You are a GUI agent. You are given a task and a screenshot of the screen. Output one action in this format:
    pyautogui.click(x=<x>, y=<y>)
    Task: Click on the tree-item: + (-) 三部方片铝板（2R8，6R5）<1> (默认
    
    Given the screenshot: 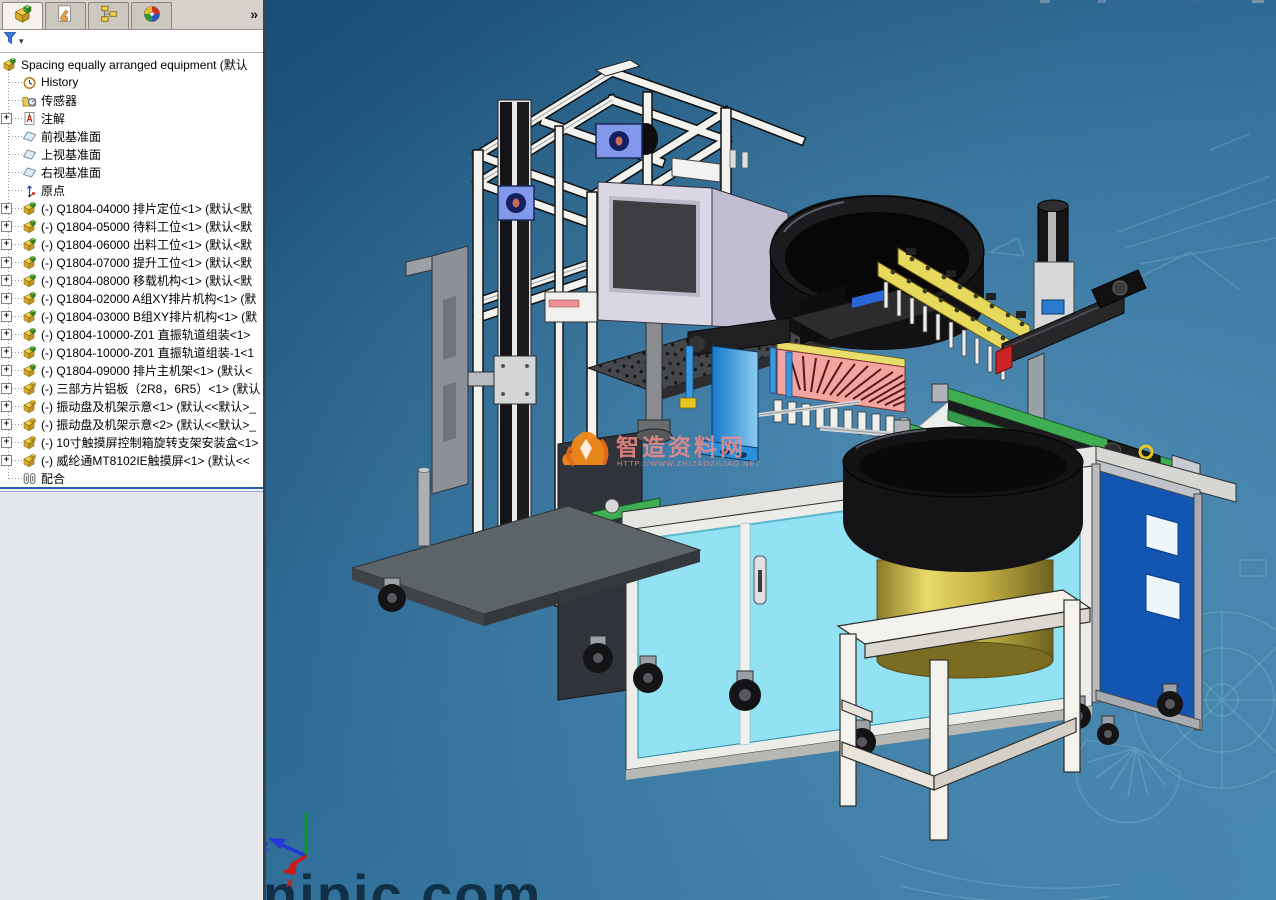 What is the action you would take?
    pyautogui.click(x=131, y=388)
    